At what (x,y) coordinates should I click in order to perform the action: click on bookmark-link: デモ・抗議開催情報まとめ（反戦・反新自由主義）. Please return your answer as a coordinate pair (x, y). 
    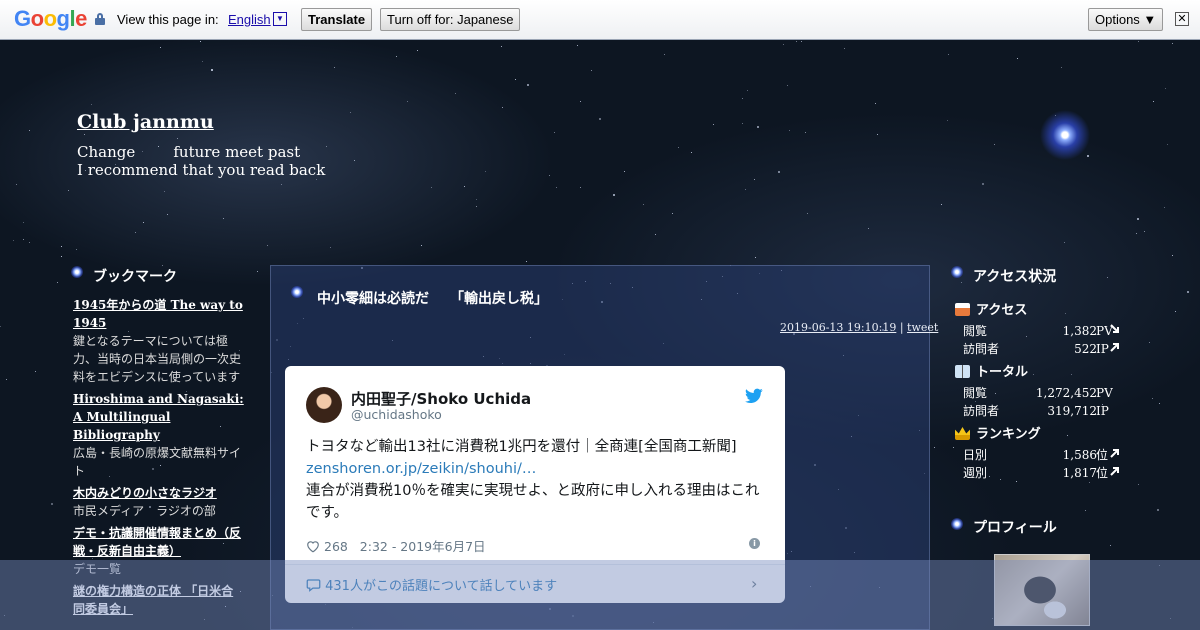
    Looking at the image, I should click on (159, 542).